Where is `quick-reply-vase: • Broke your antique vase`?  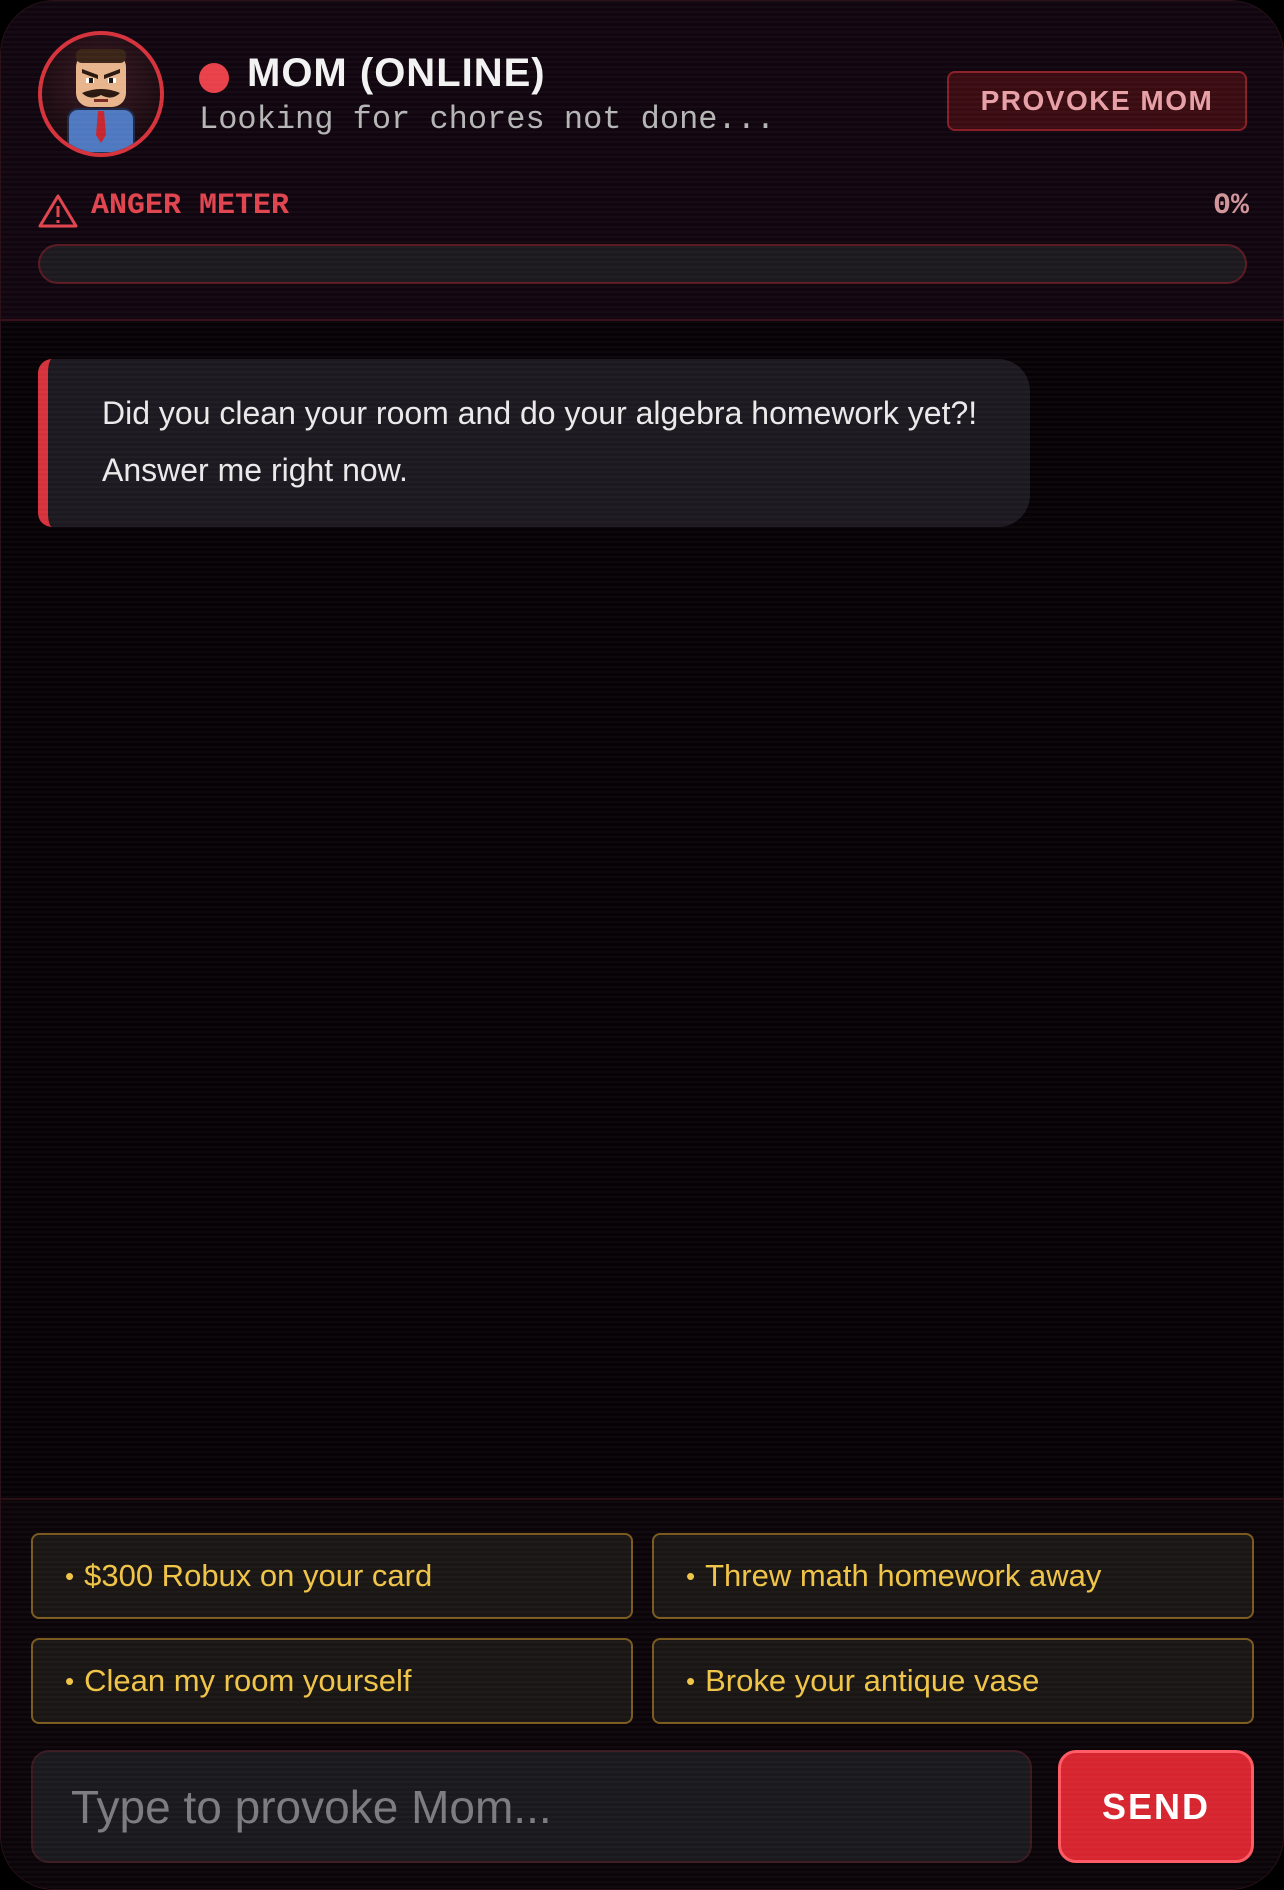 quick-reply-vase: • Broke your antique vase is located at coordinates (953, 1681).